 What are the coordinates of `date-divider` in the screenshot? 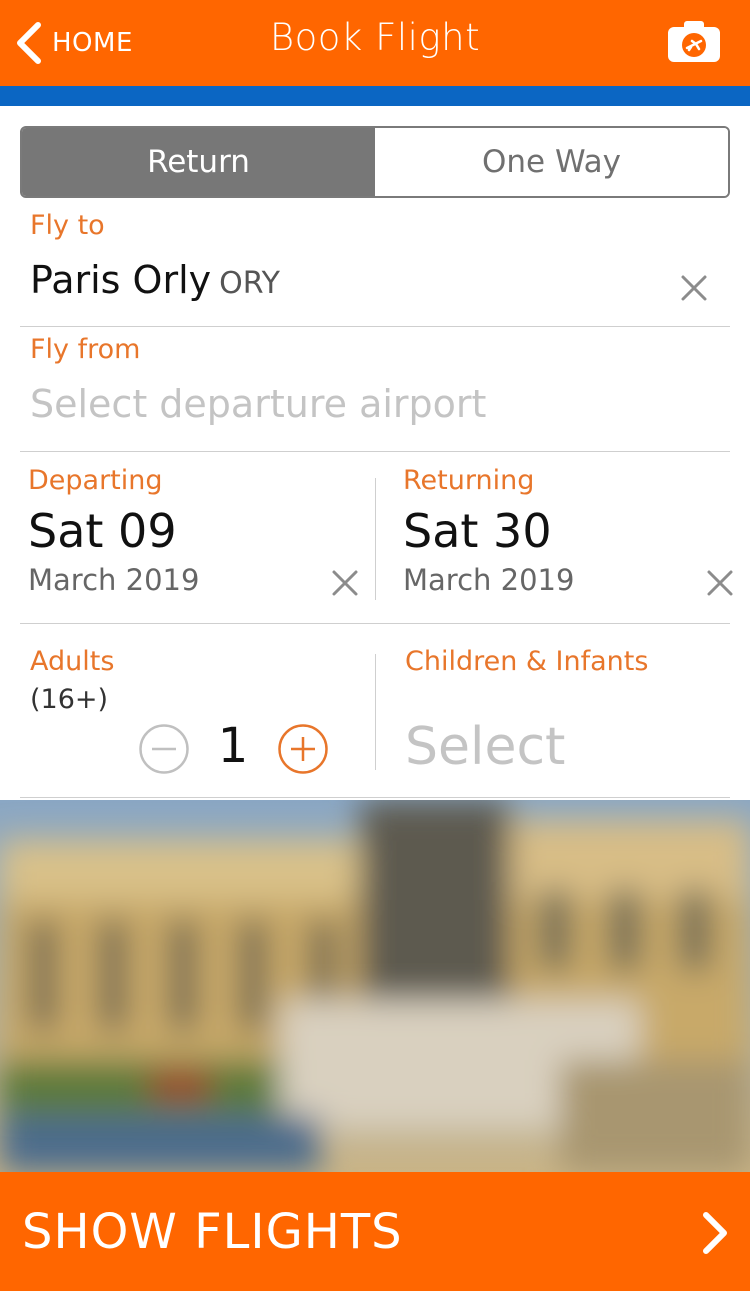 It's located at (375, 539).